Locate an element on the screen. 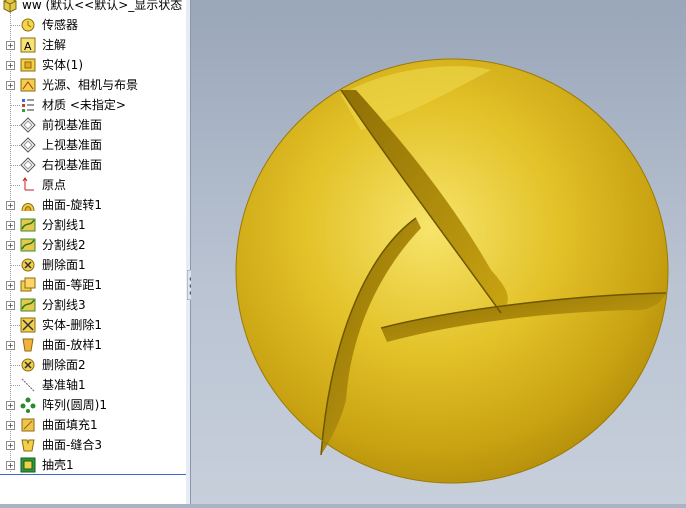  tree-item: + 抽壳1 is located at coordinates (93, 465).